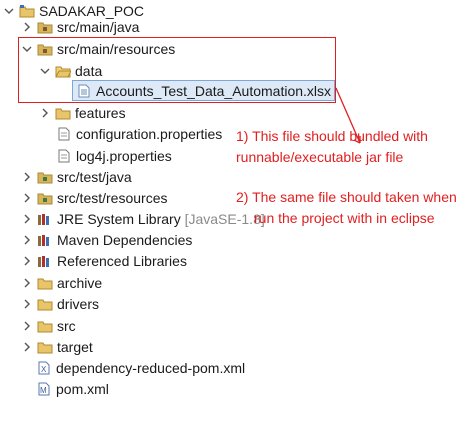 This screenshot has height=439, width=474. Describe the element at coordinates (119, 218) in the screenshot. I see `tree-item-label: JRE System Library` at that location.